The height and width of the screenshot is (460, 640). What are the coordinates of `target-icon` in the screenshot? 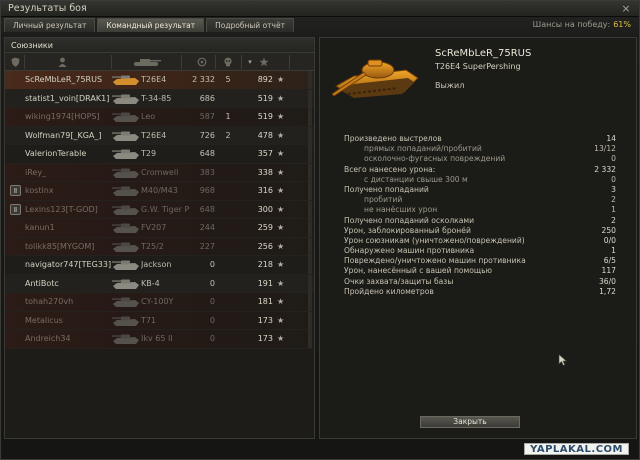 It's located at (202, 63).